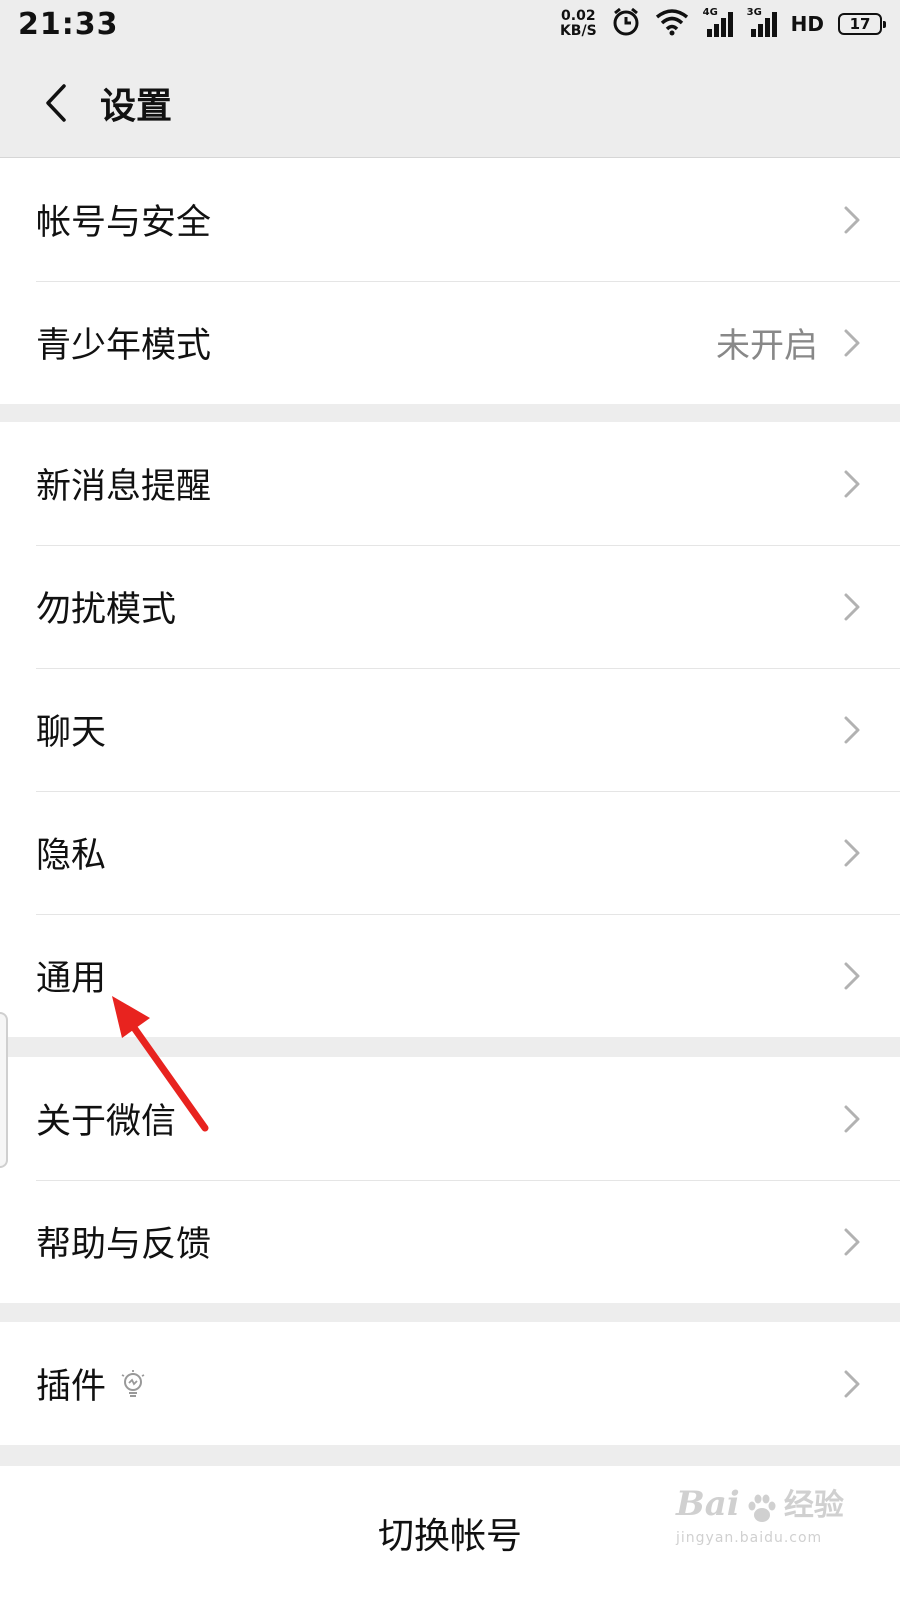 This screenshot has height=1600, width=900. What do you see at coordinates (672, 24) in the screenshot?
I see `wifi-icon` at bounding box center [672, 24].